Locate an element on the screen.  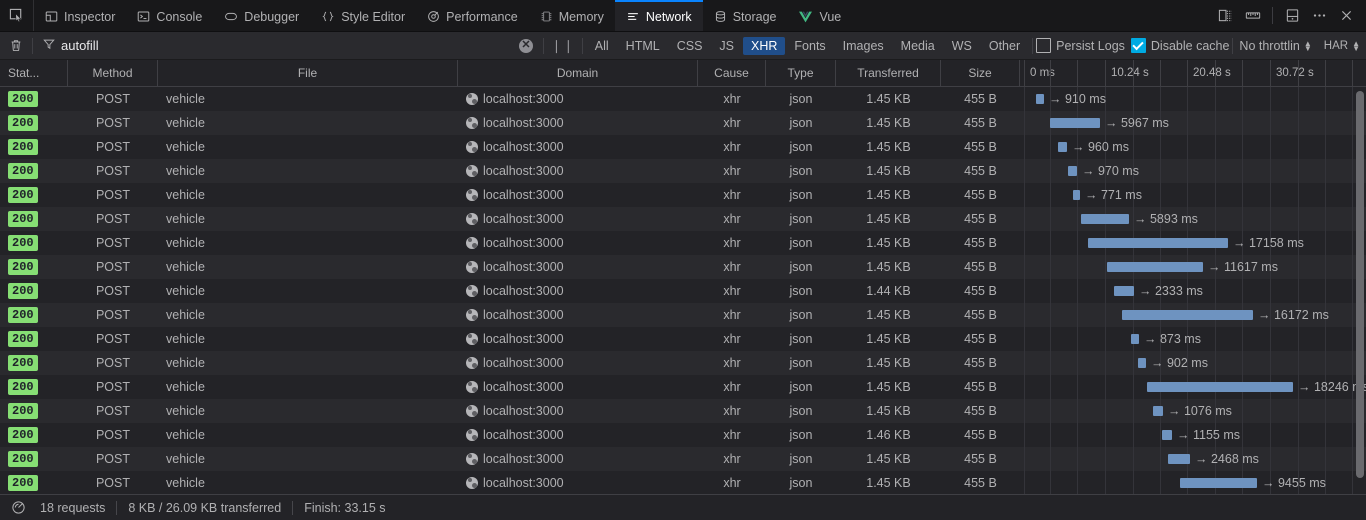
tab-vue: Vue is located at coordinates (819, 15).